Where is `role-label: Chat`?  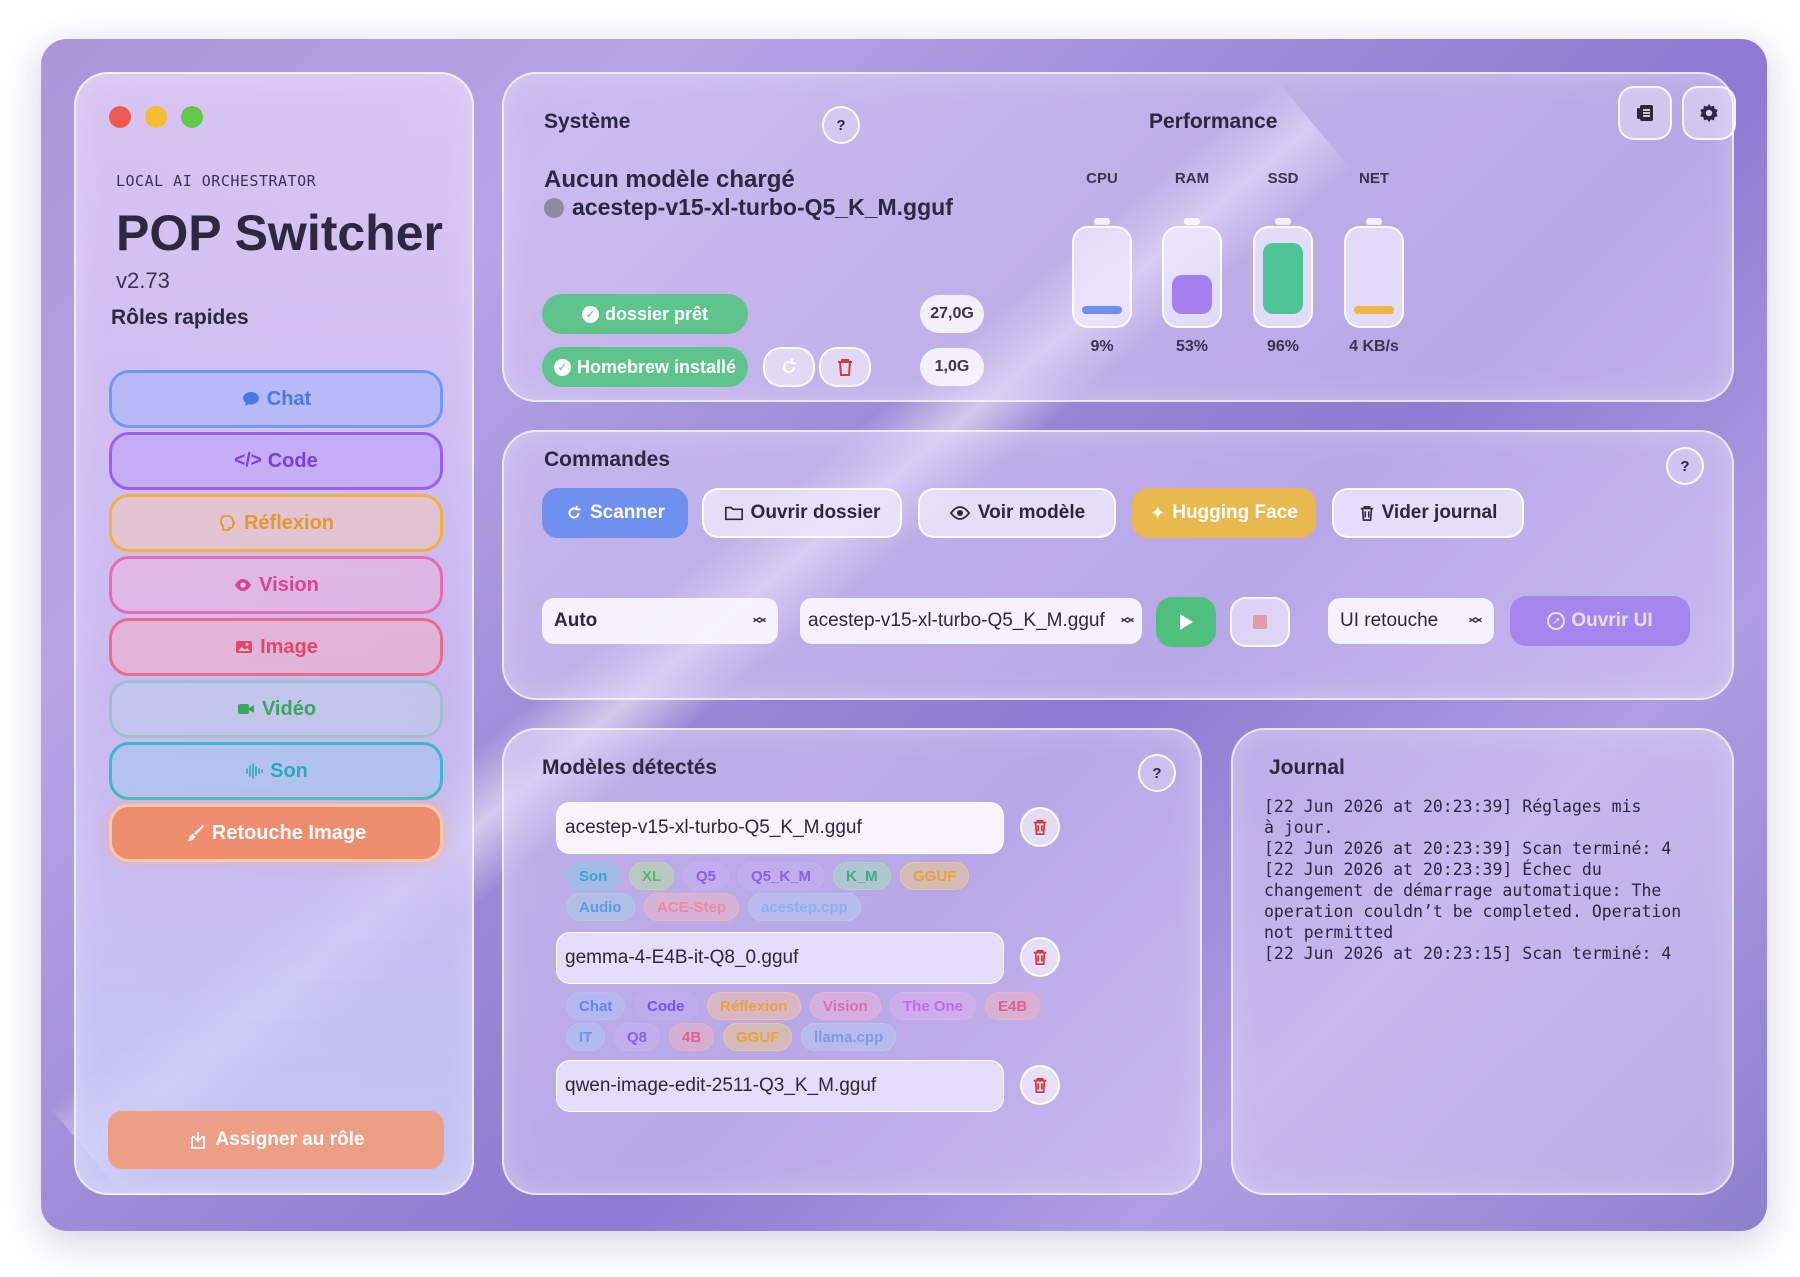 role-label: Chat is located at coordinates (289, 398).